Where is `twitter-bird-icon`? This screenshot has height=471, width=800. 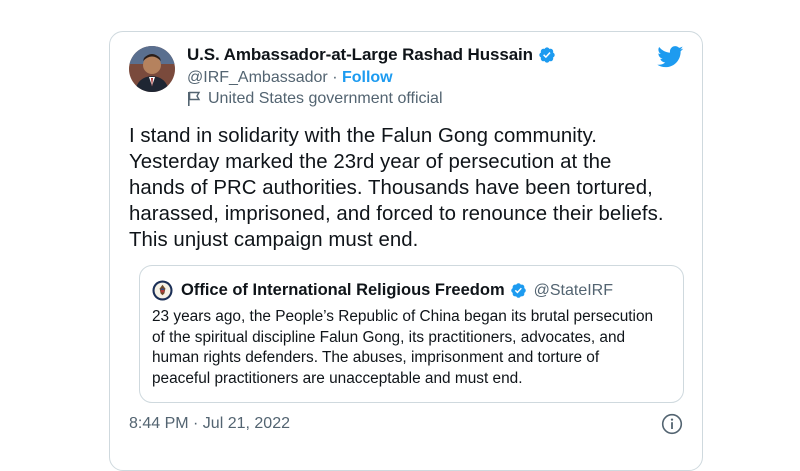 twitter-bird-icon is located at coordinates (670, 57).